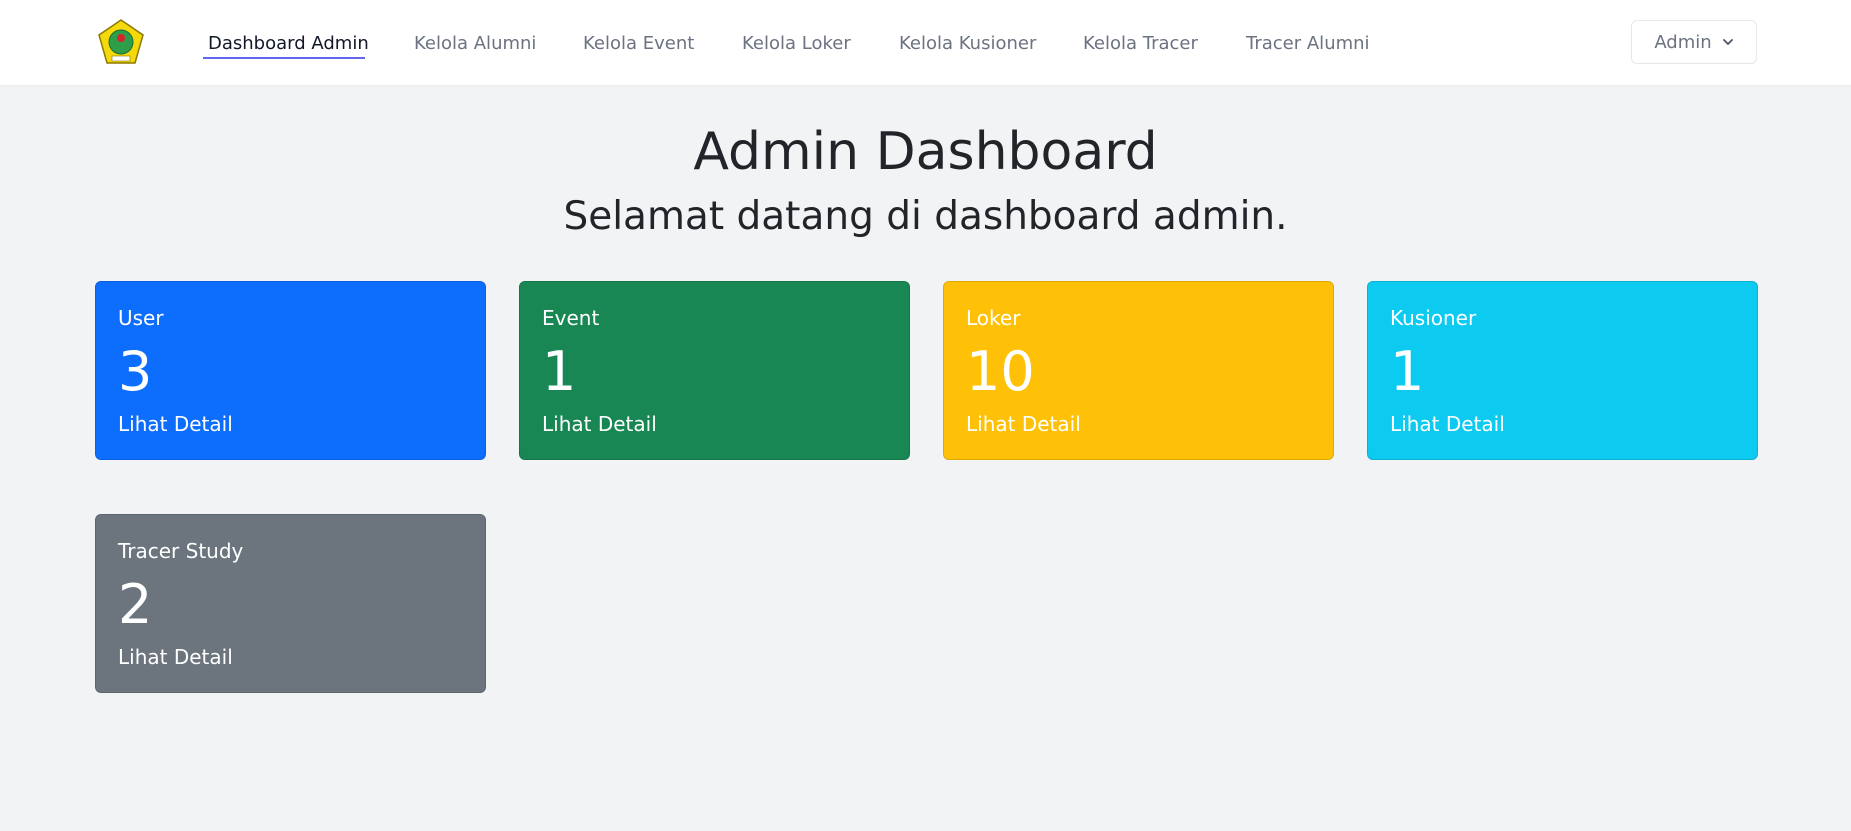  What do you see at coordinates (967, 44) in the screenshot?
I see `nav-kelola-kusioner: Kelola Kusioner` at bounding box center [967, 44].